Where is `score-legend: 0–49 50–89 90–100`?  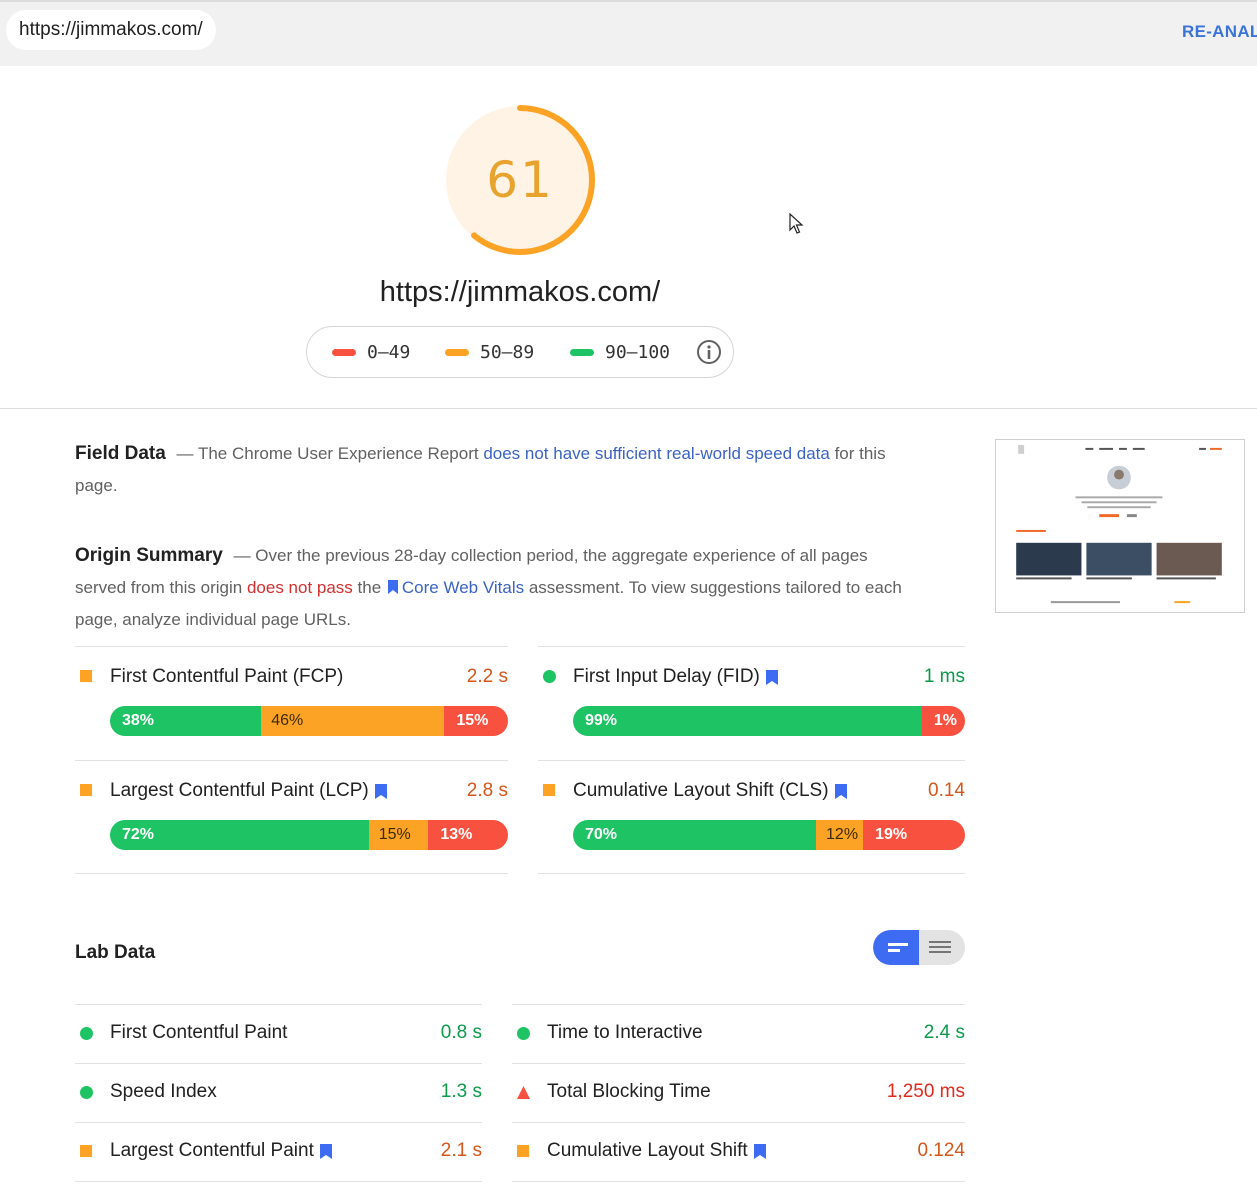 score-legend: 0–49 50–89 90–100 is located at coordinates (520, 352).